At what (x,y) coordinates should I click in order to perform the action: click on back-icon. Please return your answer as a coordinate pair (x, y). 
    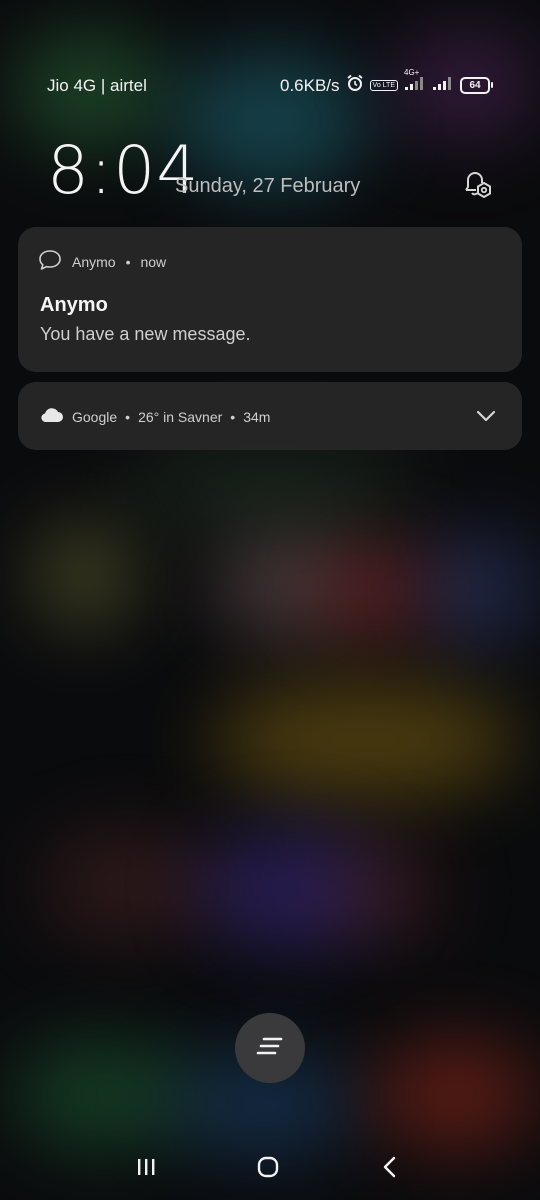
    Looking at the image, I should click on (390, 1169).